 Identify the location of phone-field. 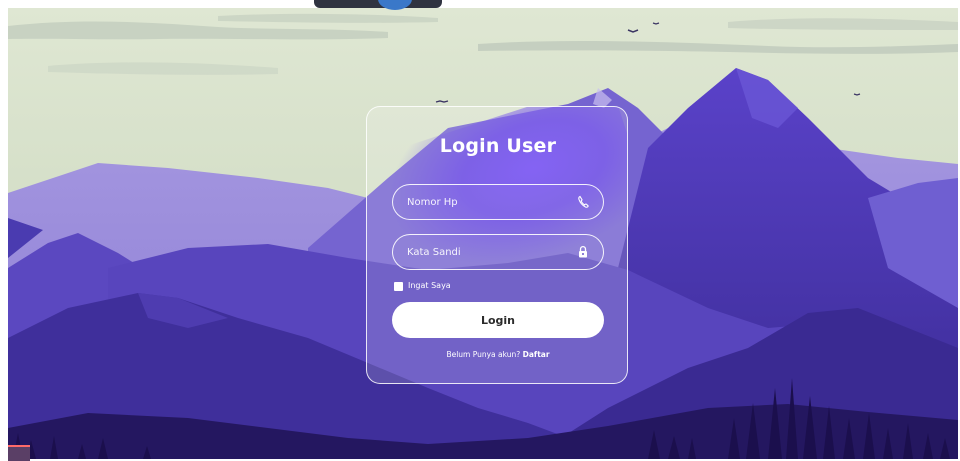
(498, 202).